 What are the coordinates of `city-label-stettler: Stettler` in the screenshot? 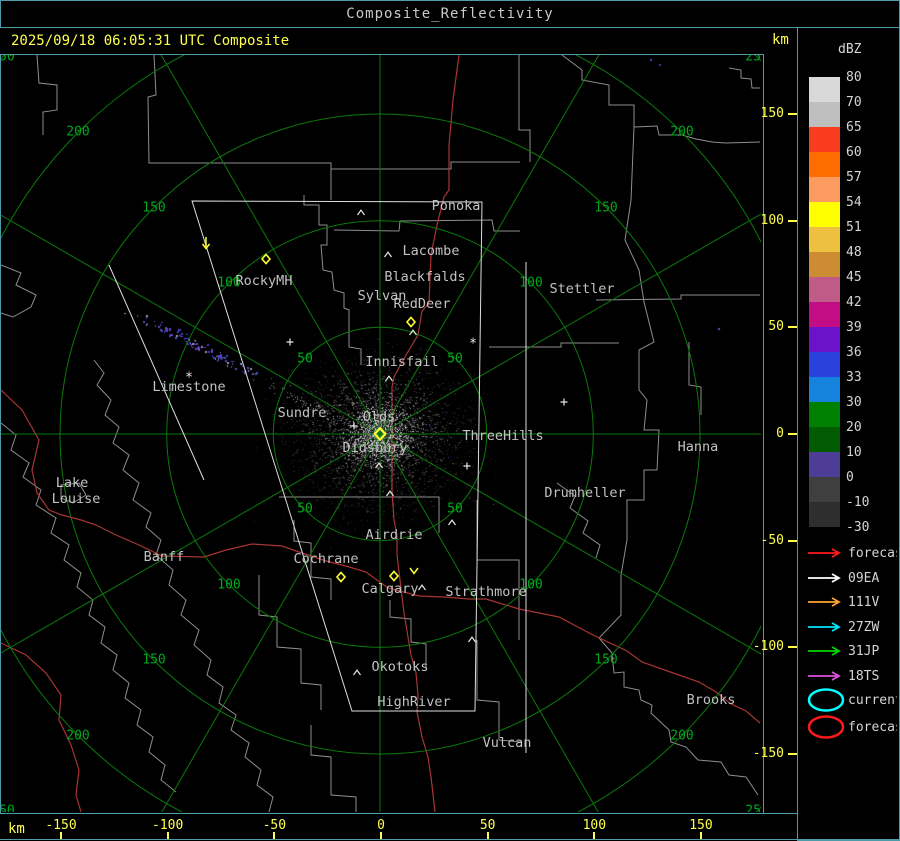 It's located at (581, 289).